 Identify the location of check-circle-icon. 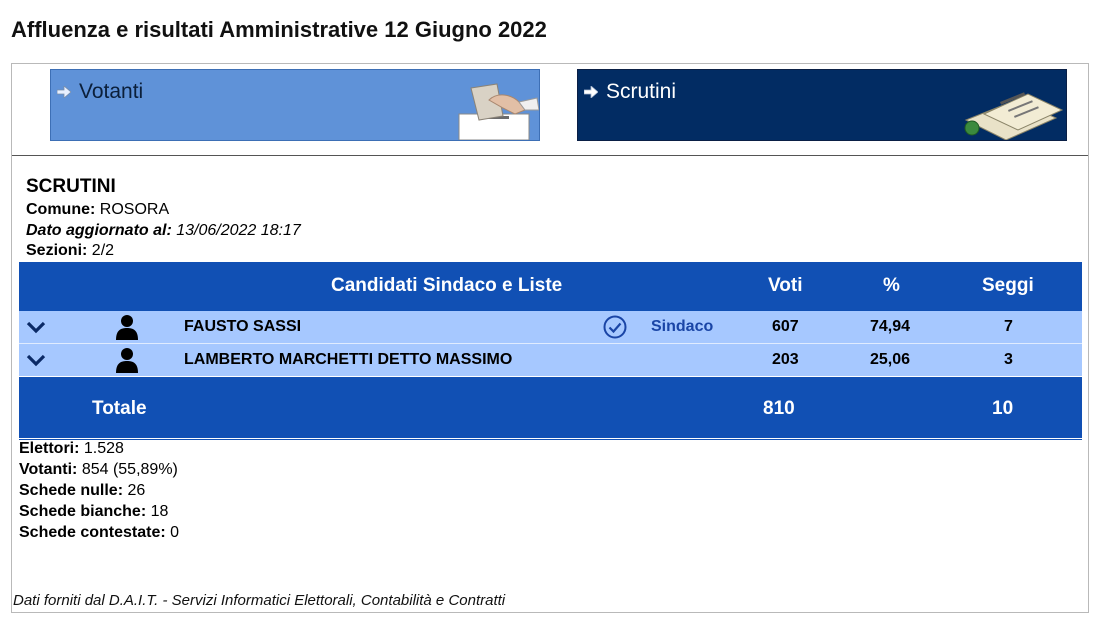
(615, 327).